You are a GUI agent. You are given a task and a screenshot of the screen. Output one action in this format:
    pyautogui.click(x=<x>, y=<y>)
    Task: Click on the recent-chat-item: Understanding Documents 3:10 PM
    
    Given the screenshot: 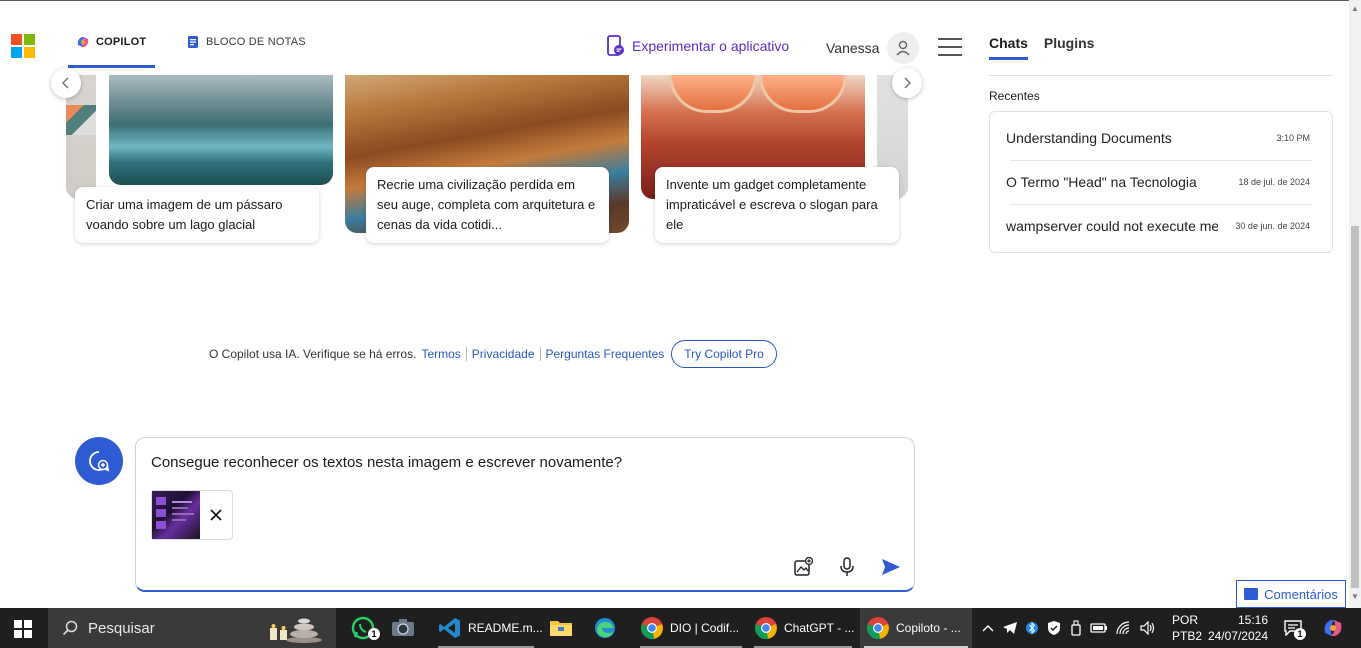 What is the action you would take?
    pyautogui.click(x=1158, y=138)
    